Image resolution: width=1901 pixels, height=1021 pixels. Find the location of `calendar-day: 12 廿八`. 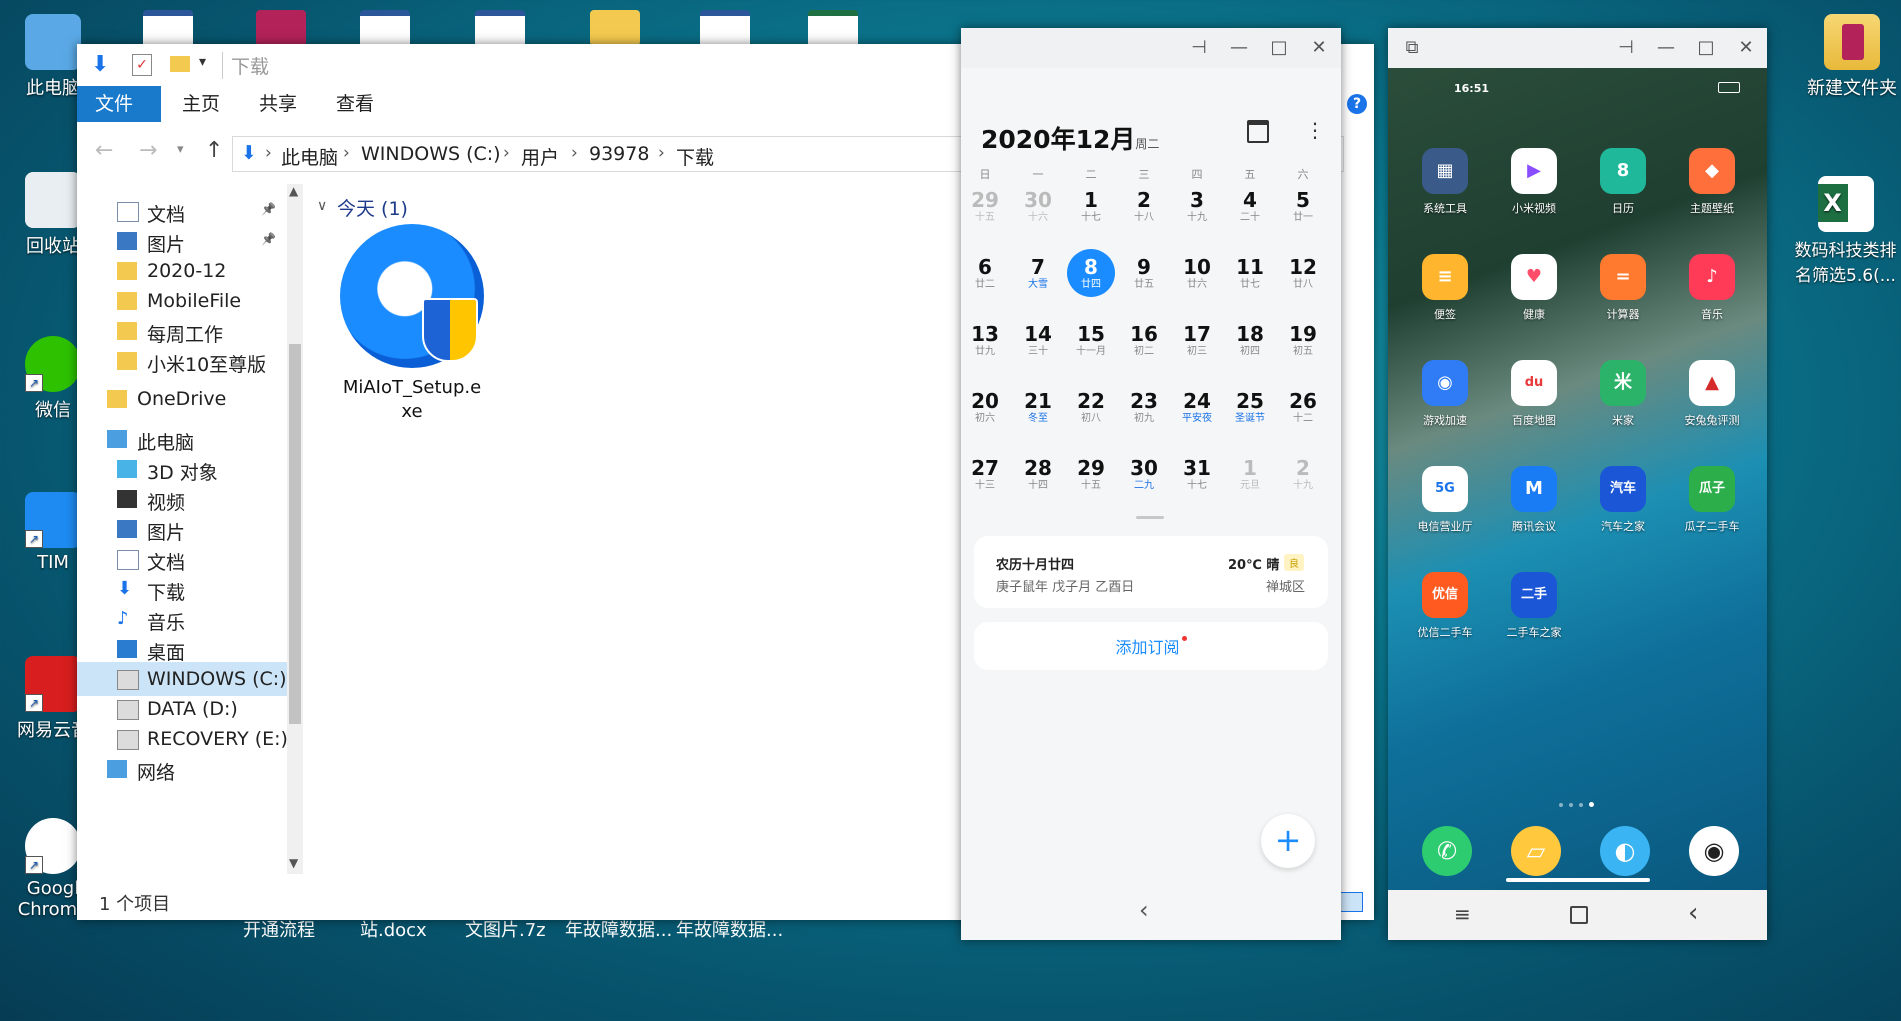

calendar-day: 12 廿八 is located at coordinates (1303, 273).